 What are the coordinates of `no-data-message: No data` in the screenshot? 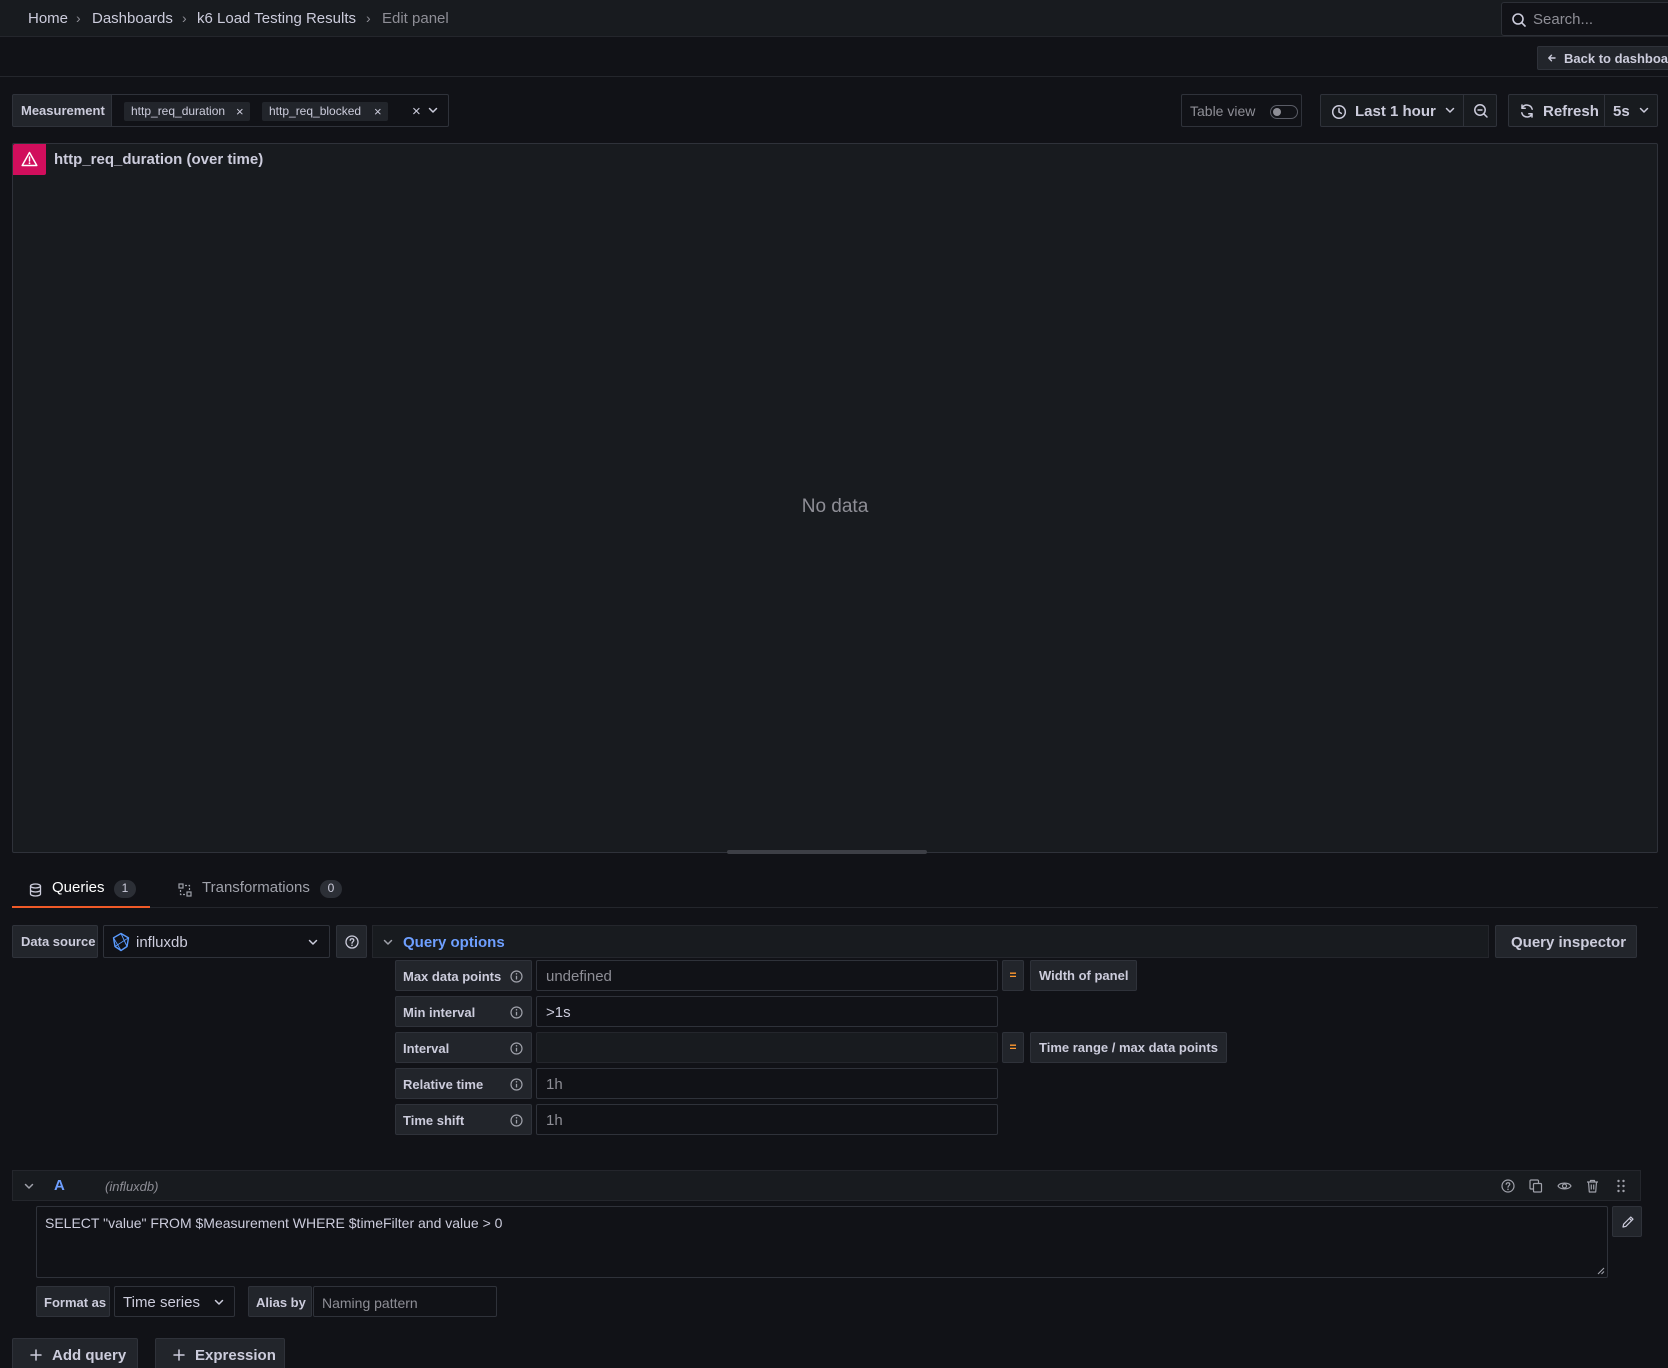 It's located at (835, 506).